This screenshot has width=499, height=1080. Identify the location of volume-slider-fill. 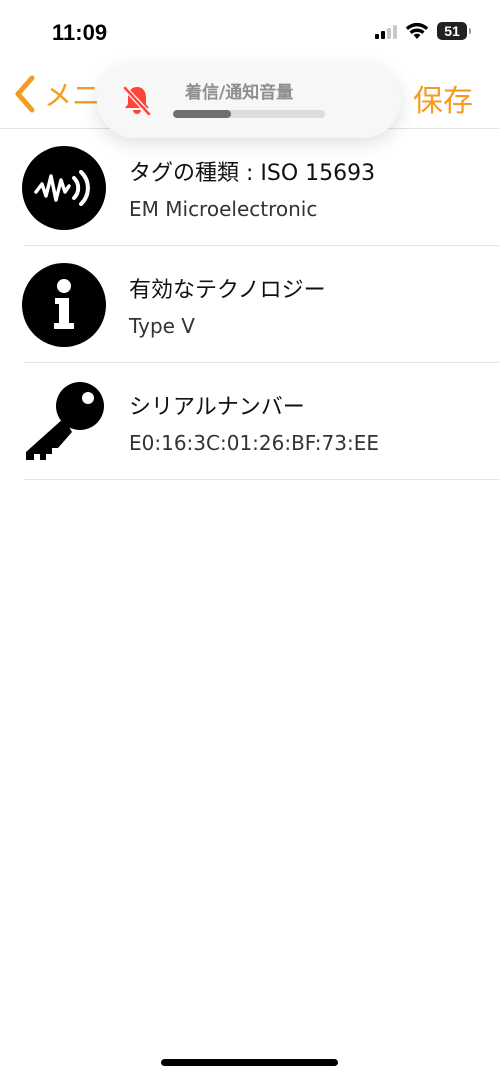
(202, 114).